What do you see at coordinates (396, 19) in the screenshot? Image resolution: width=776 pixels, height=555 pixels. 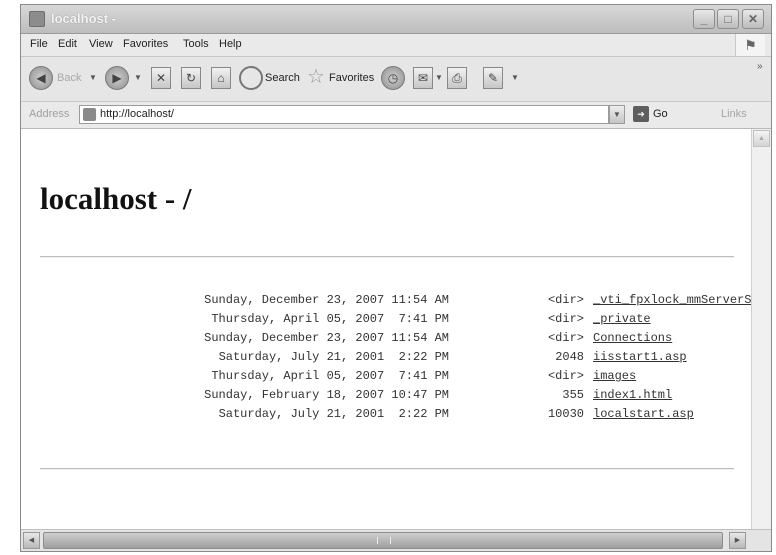 I see `title-bar: localhost - _ □ ✕` at bounding box center [396, 19].